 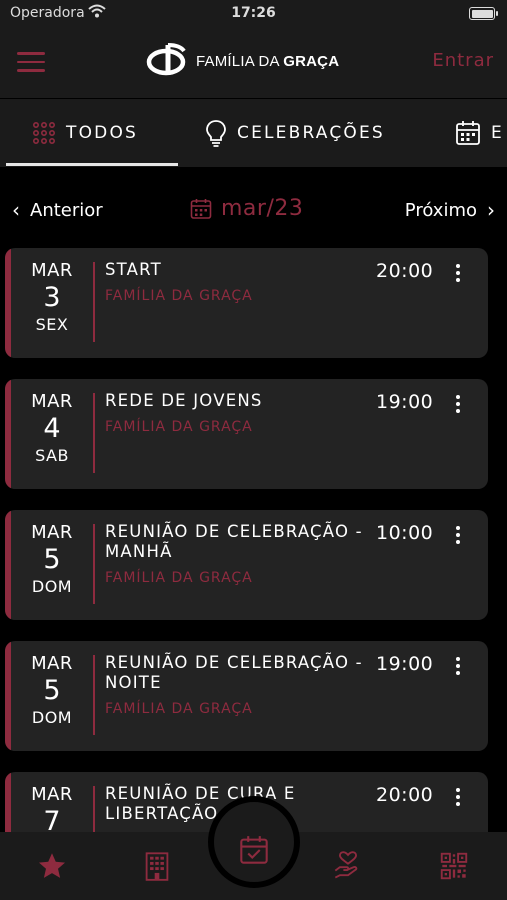 I want to click on category-tabs: TODOS CELEBRAÇÕES E, so click(x=253, y=133).